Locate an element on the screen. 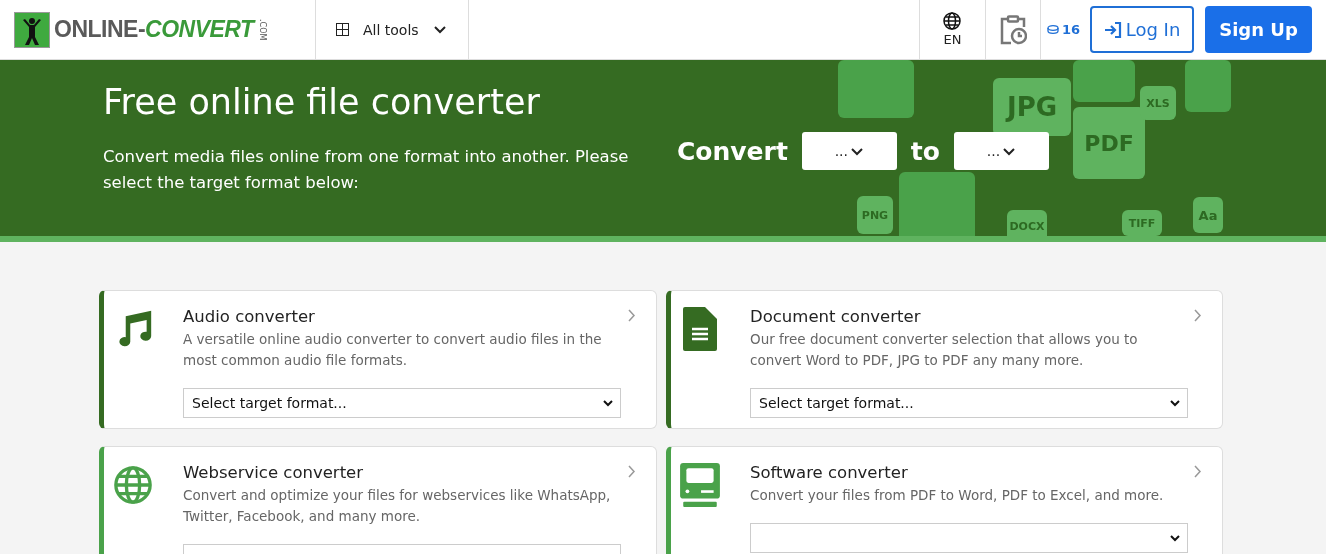  history-button is located at coordinates (1012, 29).